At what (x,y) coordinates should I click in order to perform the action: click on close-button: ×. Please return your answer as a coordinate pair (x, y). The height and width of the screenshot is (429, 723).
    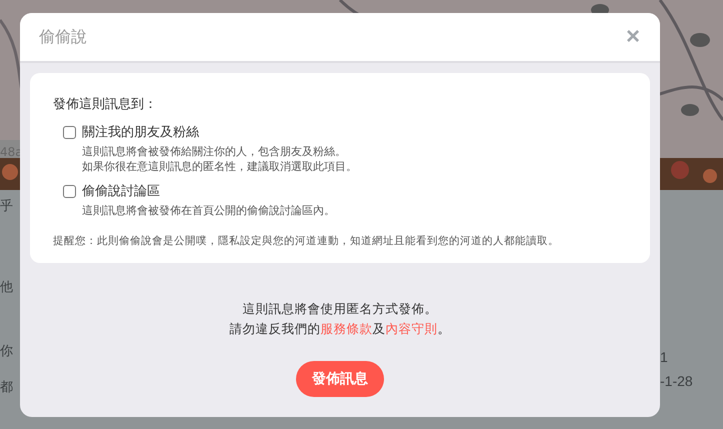
    Looking at the image, I should click on (633, 37).